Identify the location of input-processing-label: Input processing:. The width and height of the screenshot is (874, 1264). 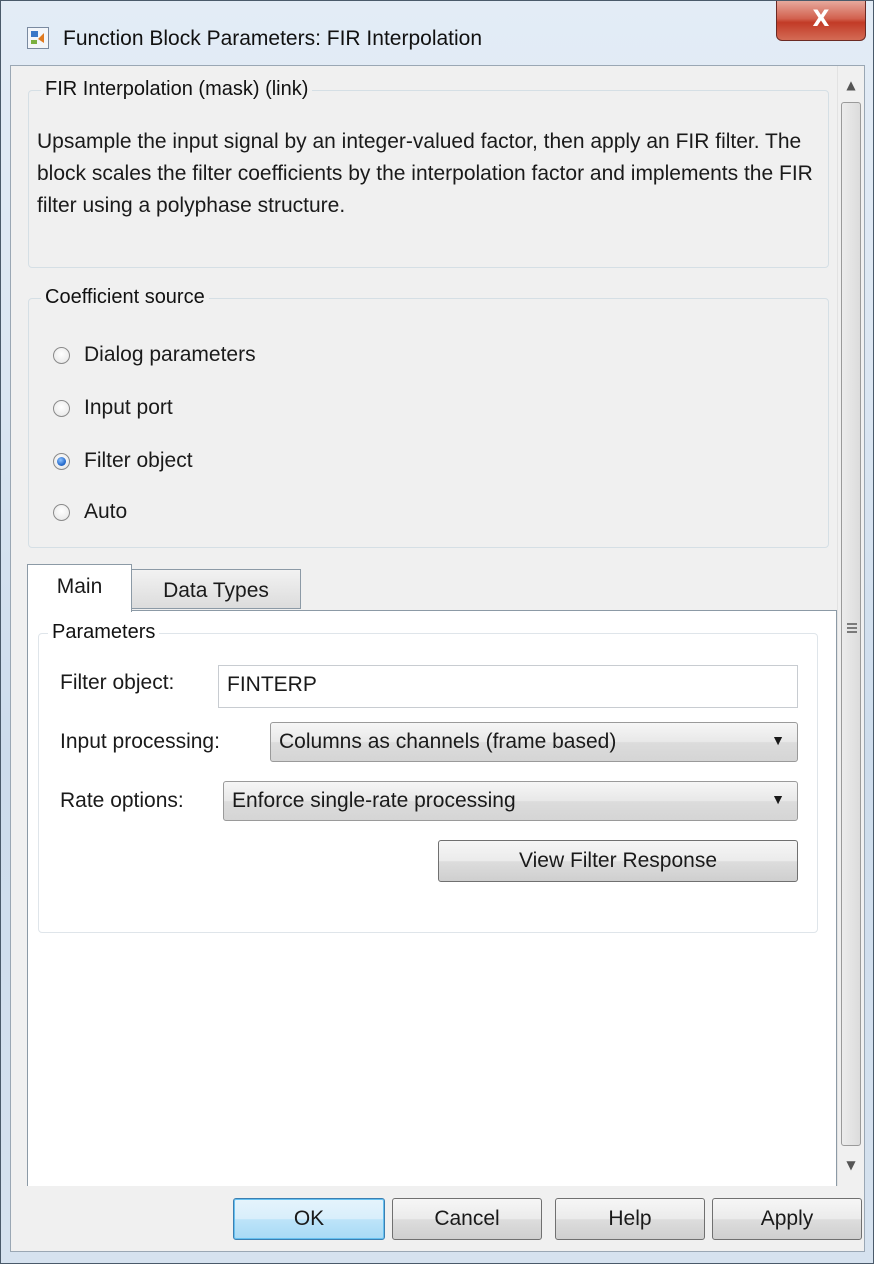
(140, 741).